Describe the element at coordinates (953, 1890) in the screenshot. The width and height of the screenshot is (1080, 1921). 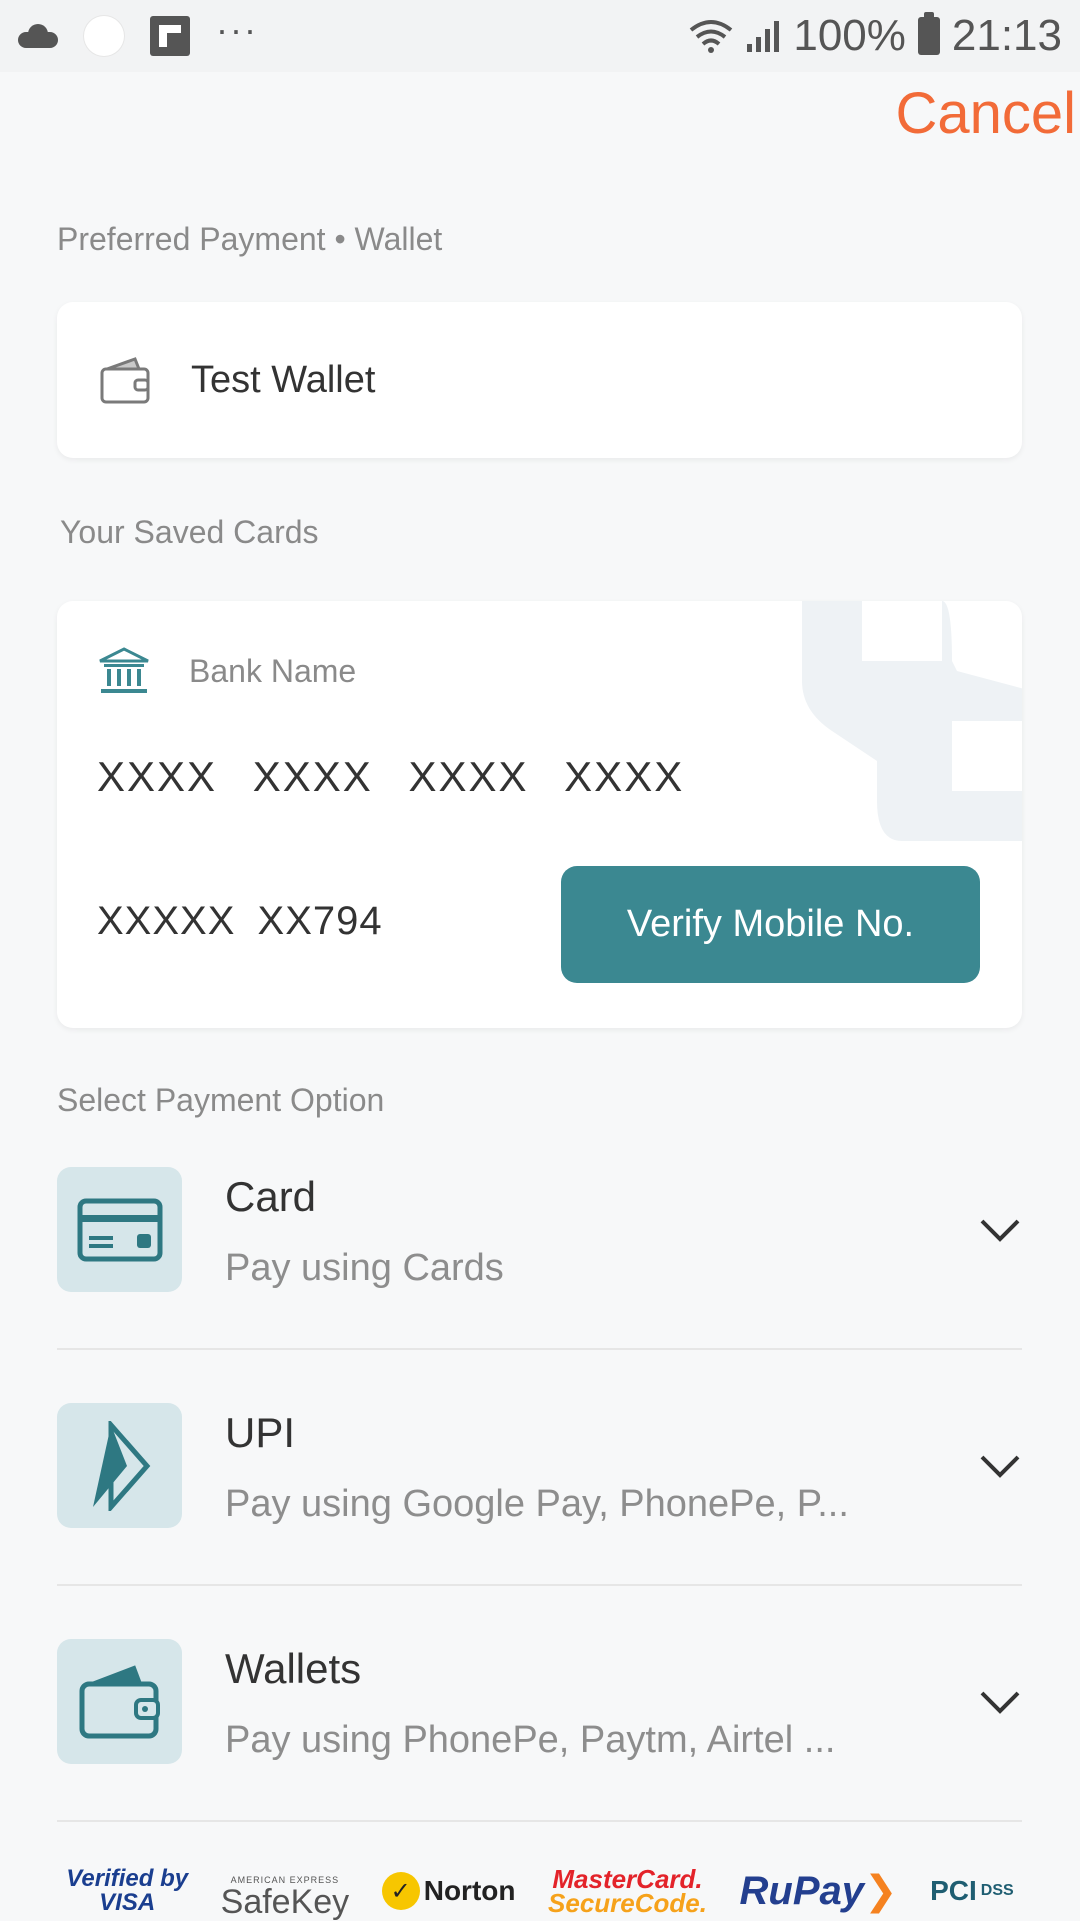
I see `pci-text: PCI` at that location.